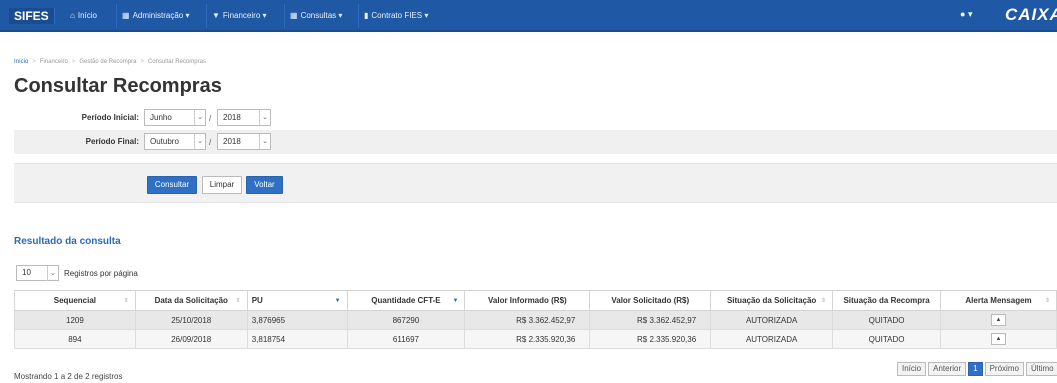  Describe the element at coordinates (1041, 369) in the screenshot. I see `pager-last-button: Último` at that location.